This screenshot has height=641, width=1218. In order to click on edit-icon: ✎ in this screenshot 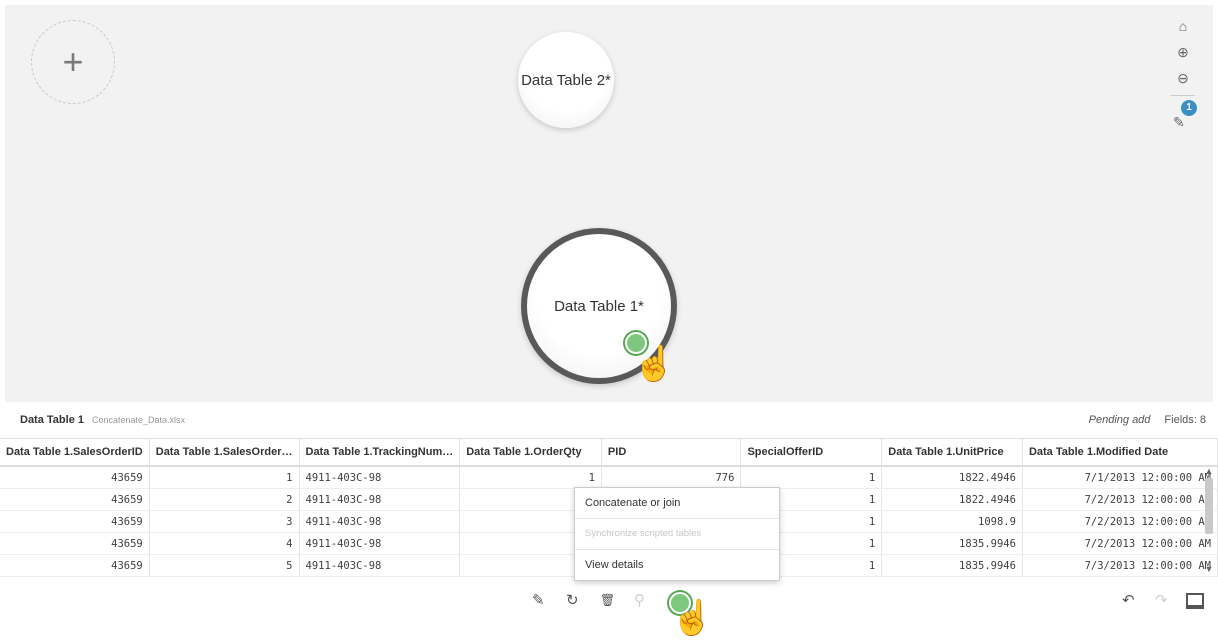, I will do `click(538, 600)`.